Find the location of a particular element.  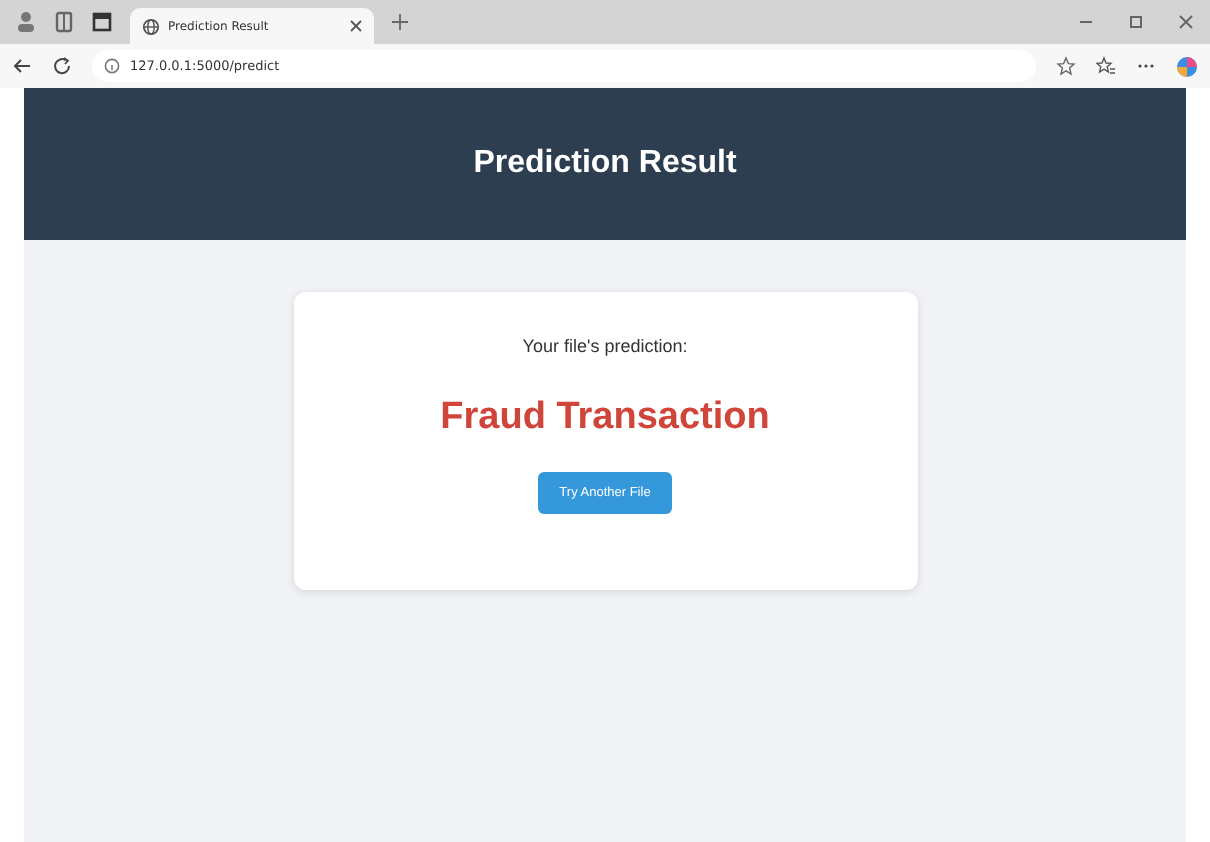

back-icon is located at coordinates (22, 66).